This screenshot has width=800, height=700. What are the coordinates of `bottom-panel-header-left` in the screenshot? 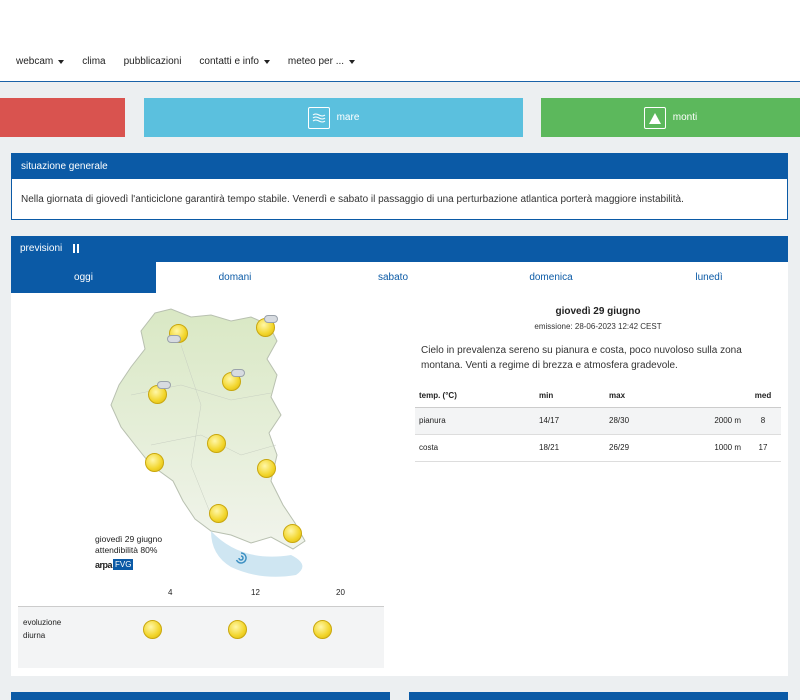 It's located at (200, 696).